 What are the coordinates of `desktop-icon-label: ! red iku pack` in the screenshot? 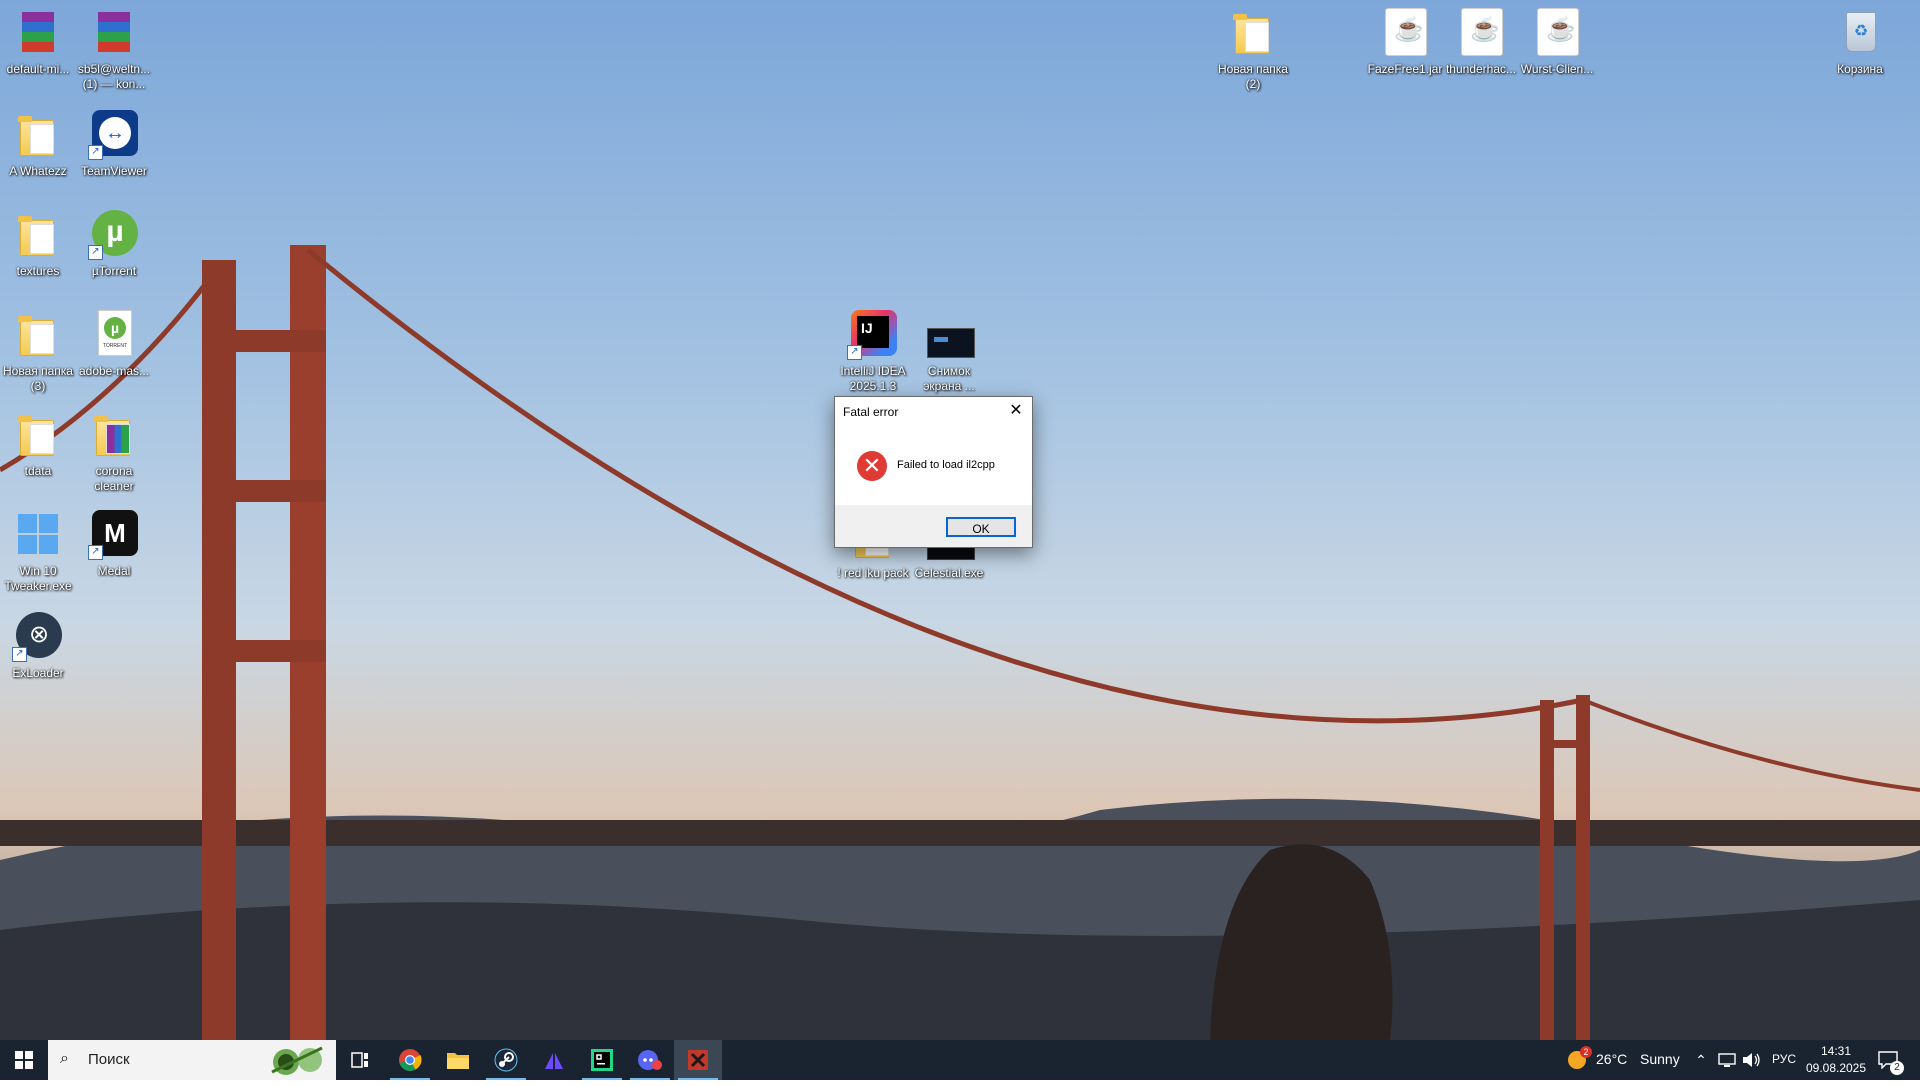 It's located at (873, 573).